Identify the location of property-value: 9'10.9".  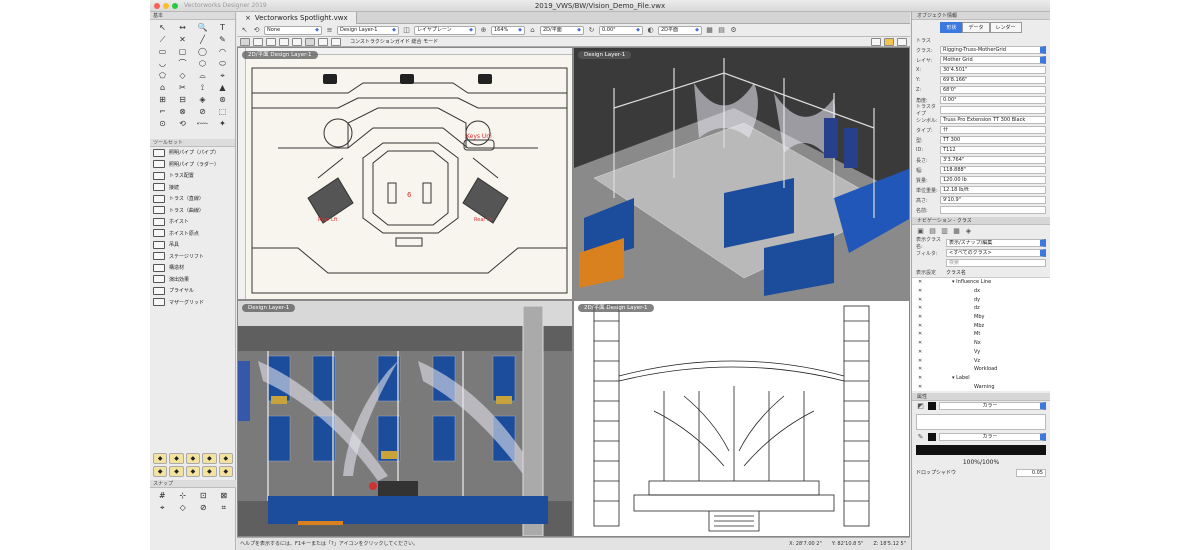
(993, 200).